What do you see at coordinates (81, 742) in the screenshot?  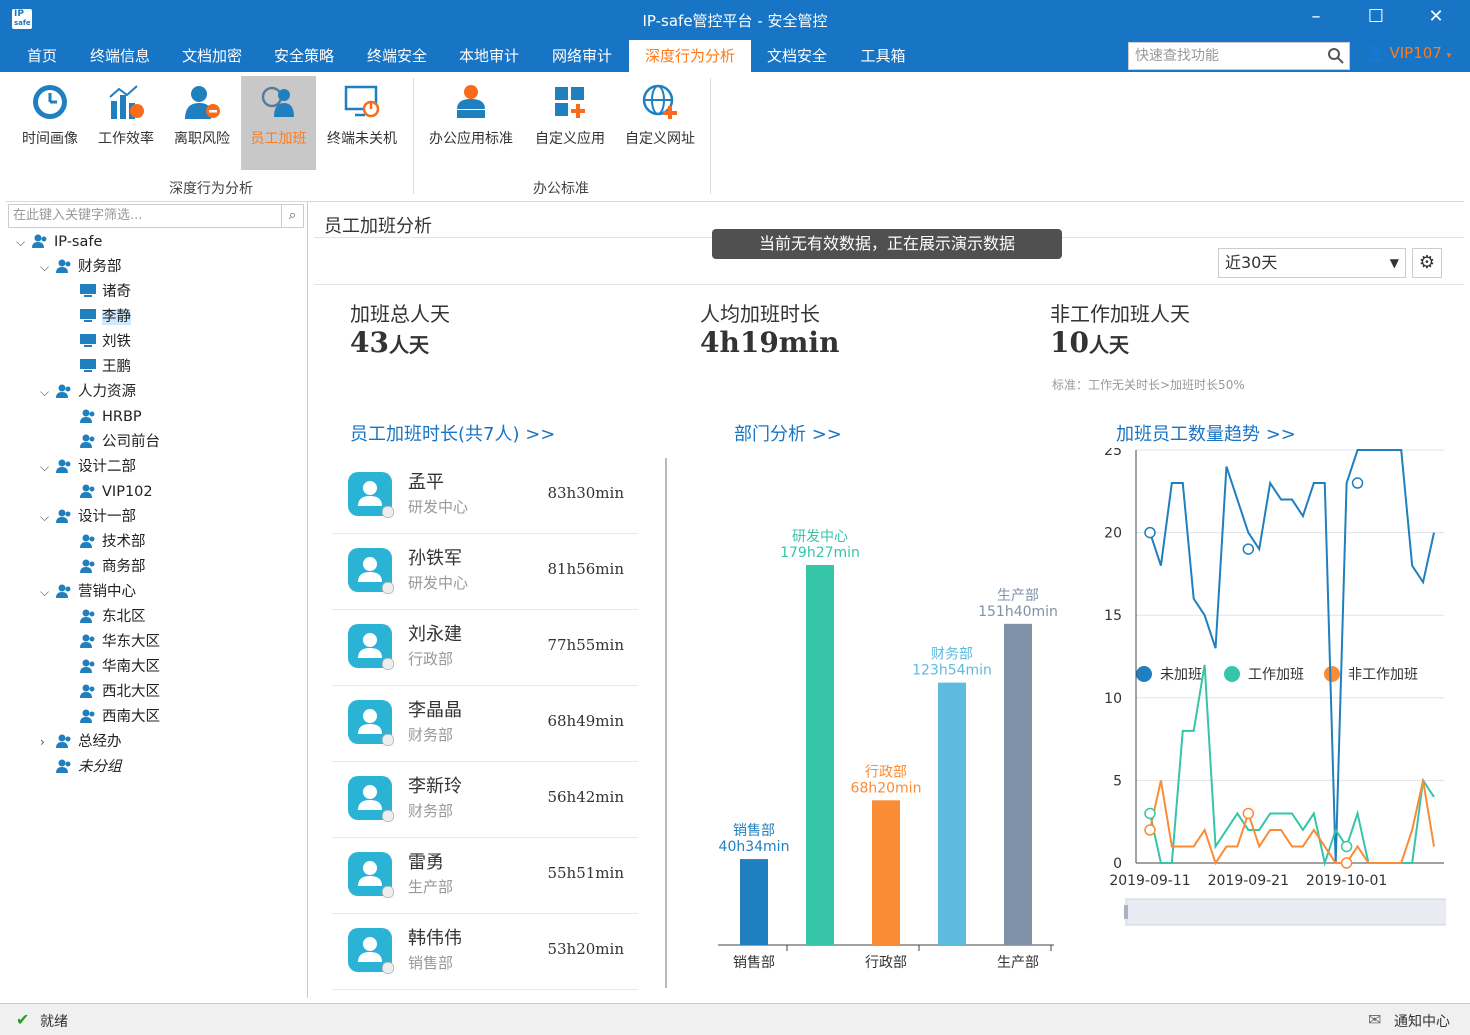 I see `tree-node: › 总经办` at bounding box center [81, 742].